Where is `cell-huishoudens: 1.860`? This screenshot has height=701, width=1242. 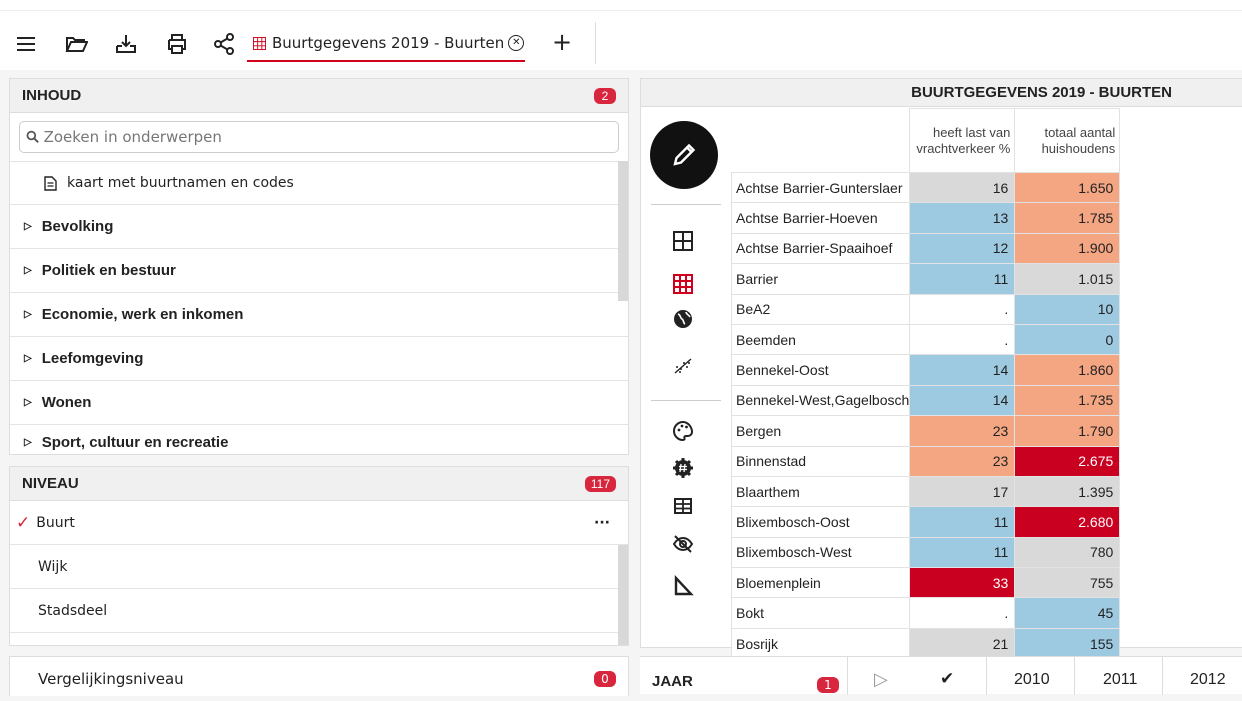 cell-huishoudens: 1.860 is located at coordinates (1067, 370).